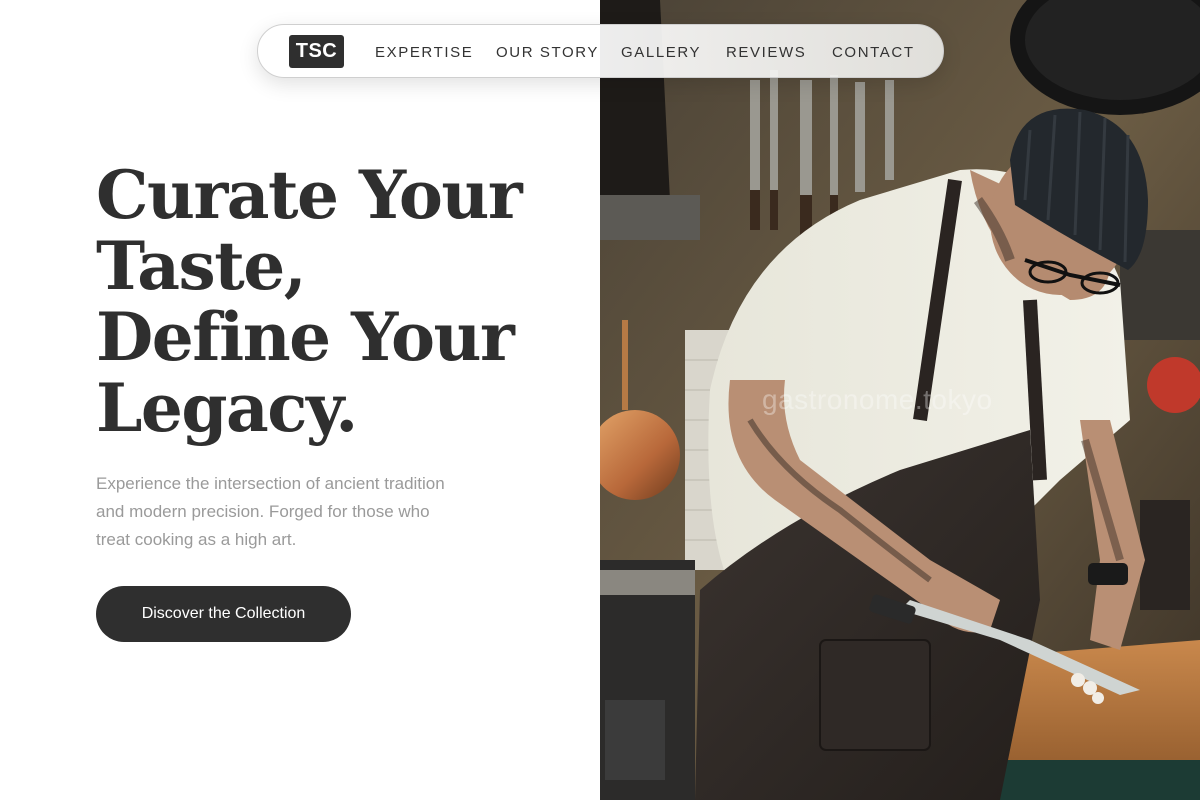 The height and width of the screenshot is (800, 1200). I want to click on nav-link-our-story: OUR STORY, so click(547, 52).